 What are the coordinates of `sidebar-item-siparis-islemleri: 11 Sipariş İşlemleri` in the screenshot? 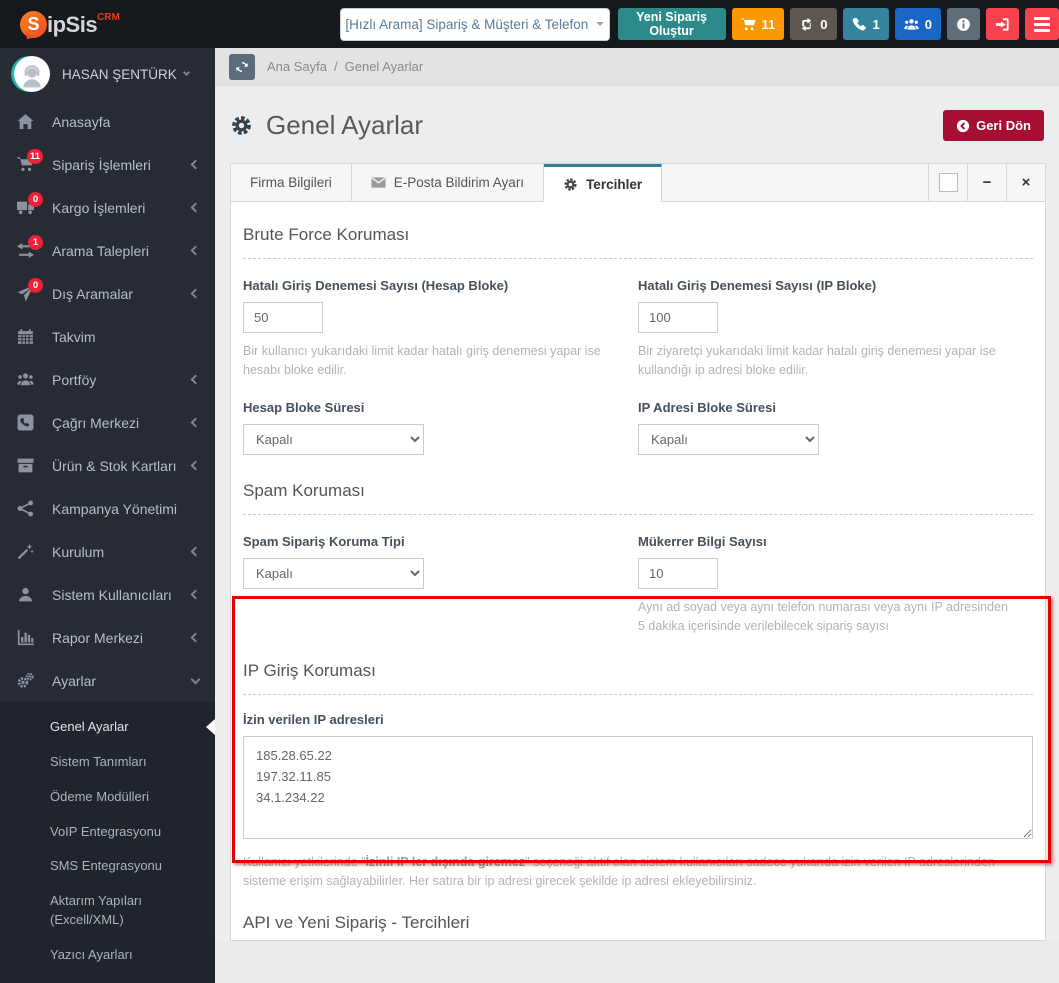 It's located at (107, 164).